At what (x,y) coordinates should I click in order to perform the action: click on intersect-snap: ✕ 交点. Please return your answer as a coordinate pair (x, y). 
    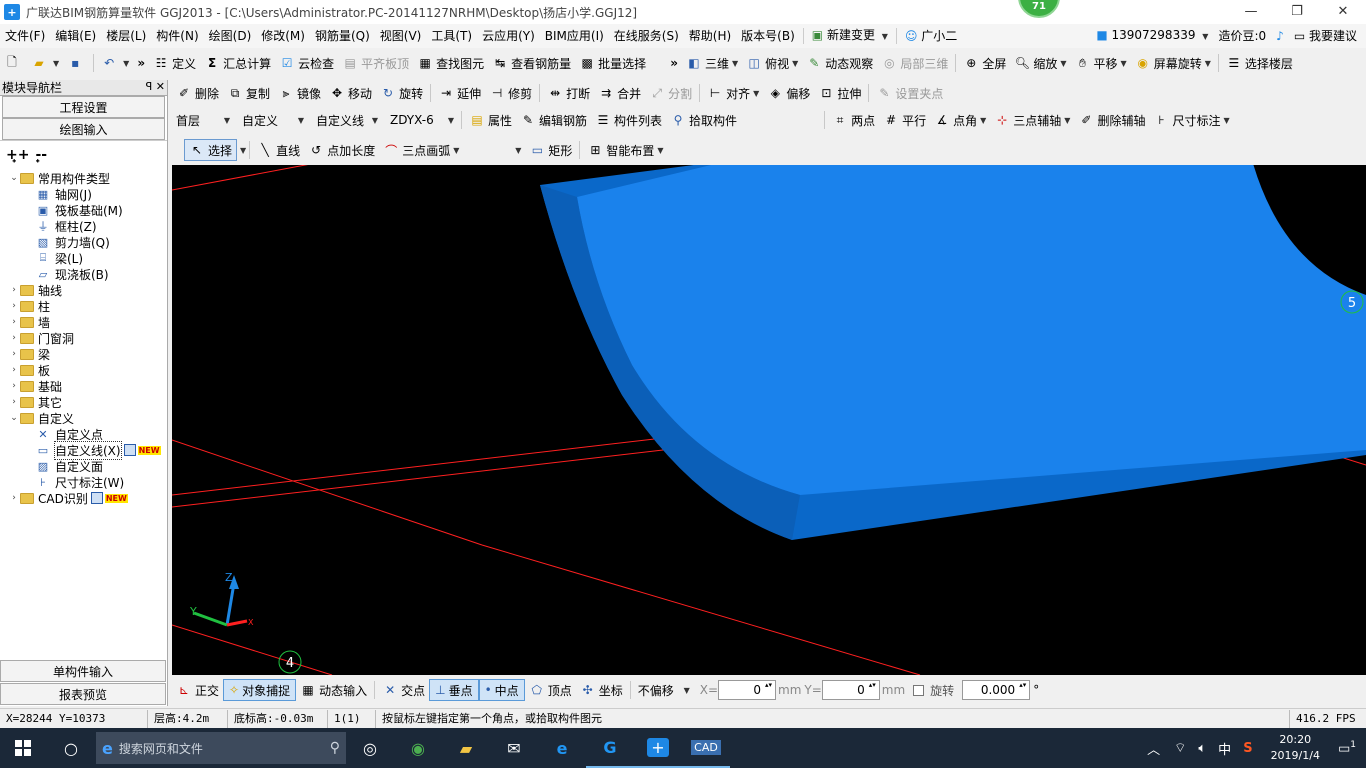
    Looking at the image, I should click on (403, 690).